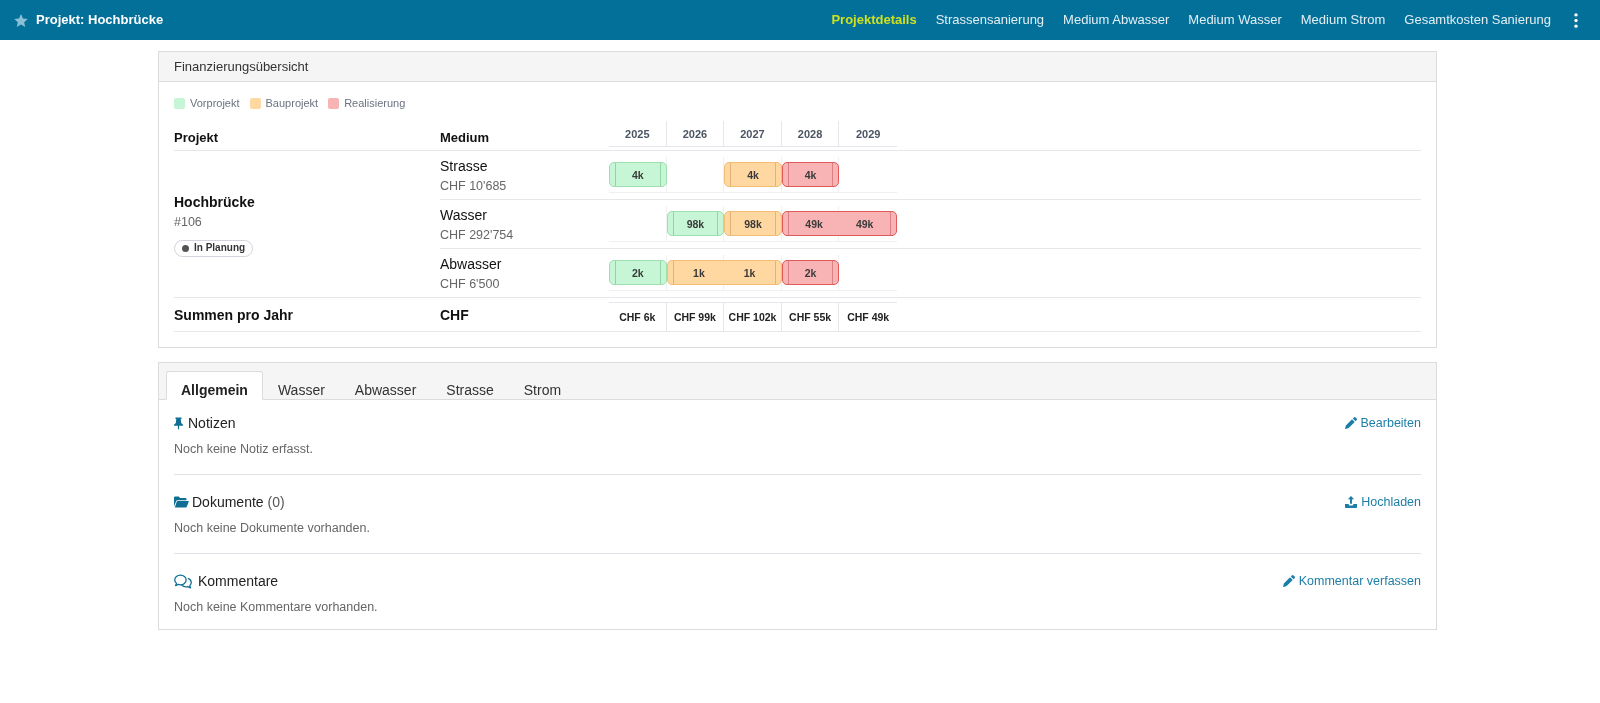  Describe the element at coordinates (1576, 20) in the screenshot. I see `more-options-icon` at that location.